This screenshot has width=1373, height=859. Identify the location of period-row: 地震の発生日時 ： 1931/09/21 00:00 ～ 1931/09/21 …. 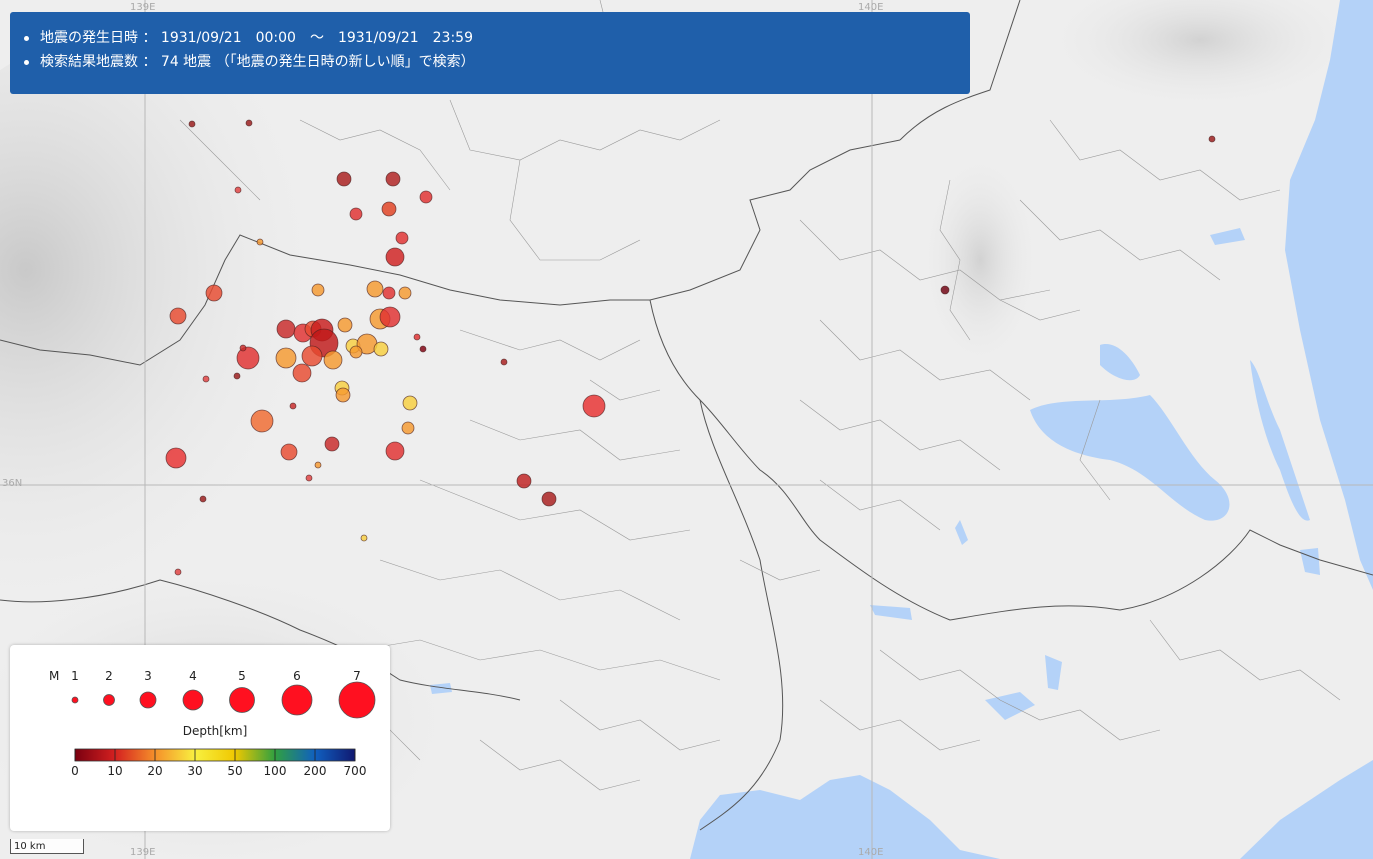
(497, 38).